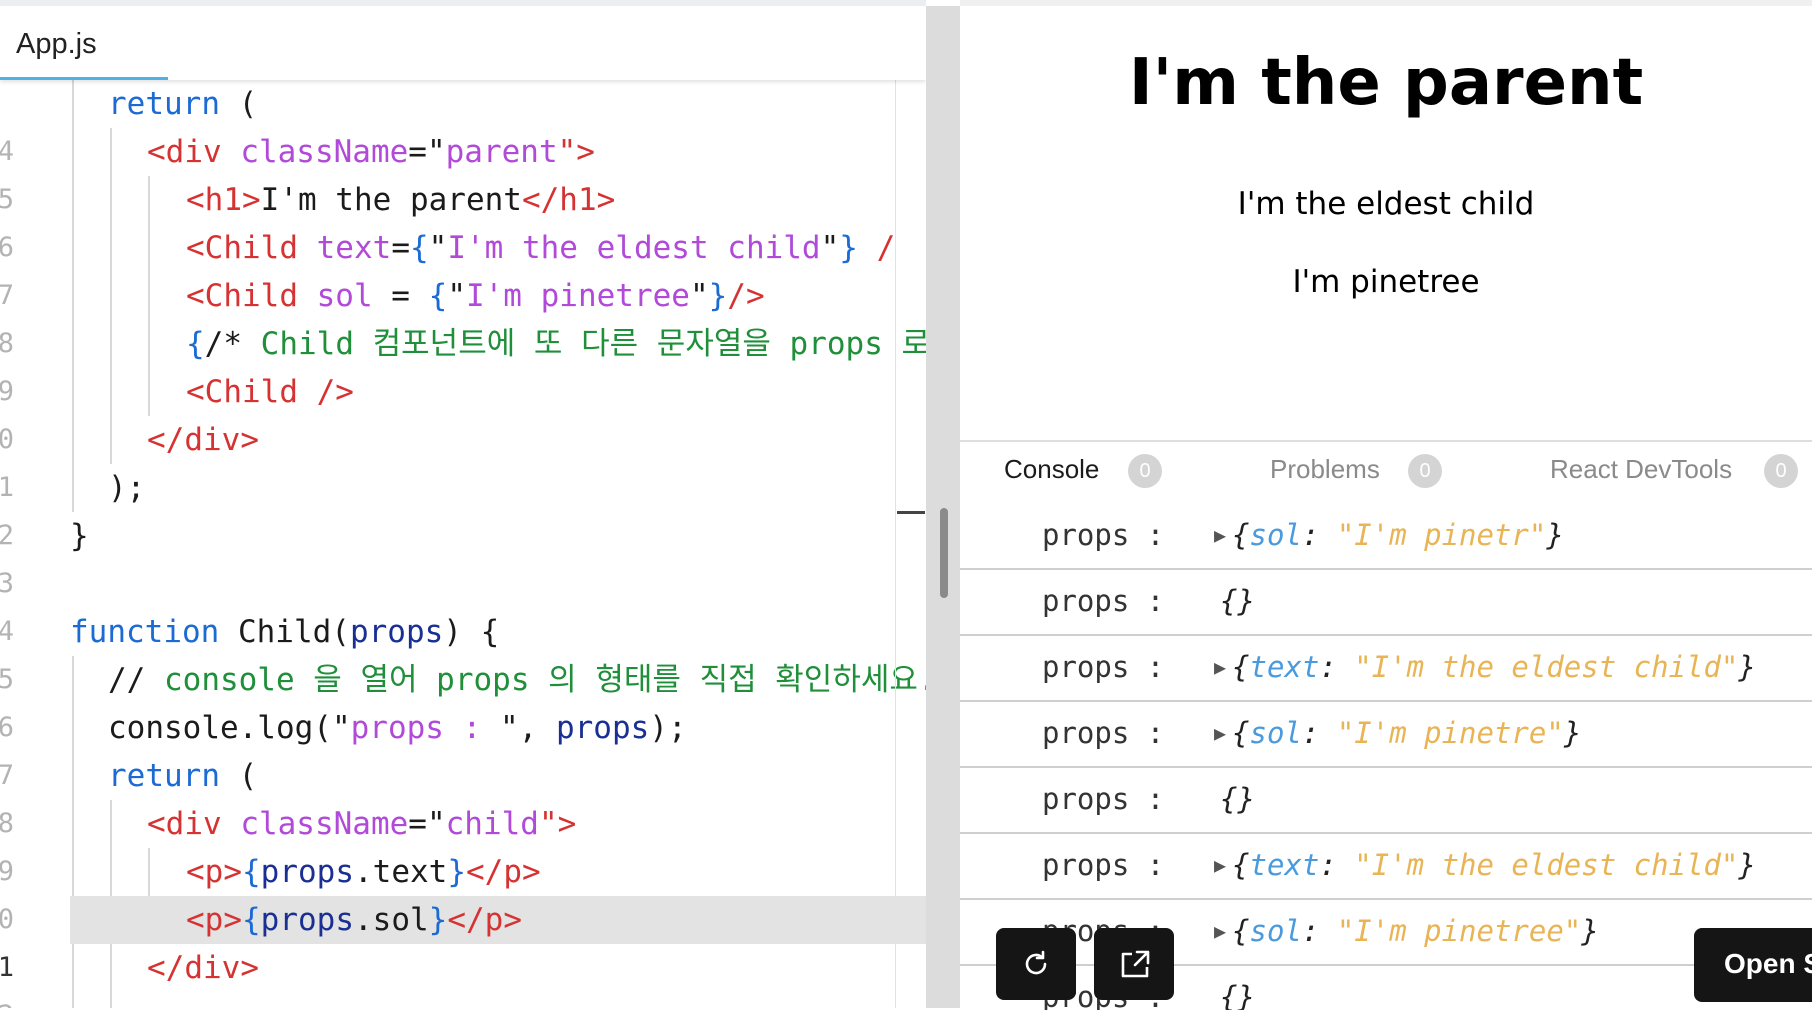 Image resolution: width=1812 pixels, height=1010 pixels. I want to click on file-tab-app-js: App.js, so click(84, 43).